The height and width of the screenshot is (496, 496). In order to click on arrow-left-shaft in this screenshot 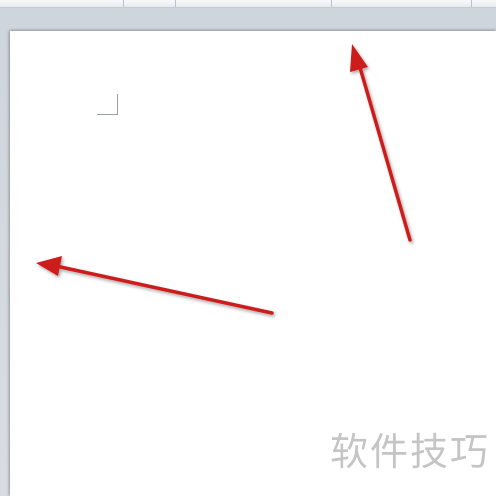, I will do `click(164, 289)`.